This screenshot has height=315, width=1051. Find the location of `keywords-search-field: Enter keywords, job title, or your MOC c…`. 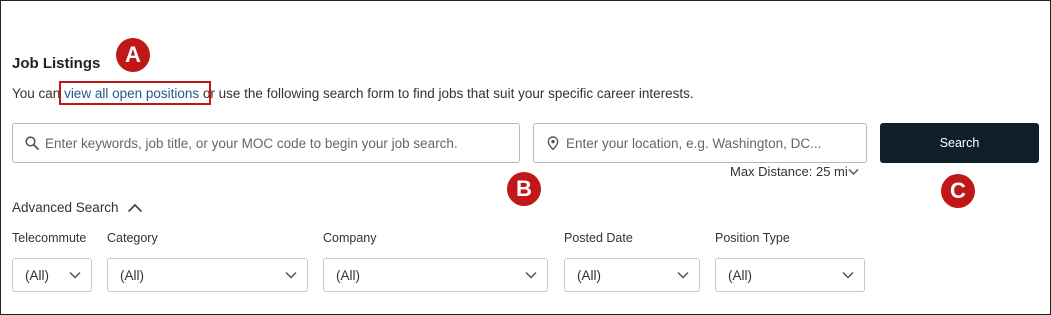

keywords-search-field: Enter keywords, job title, or your MOC c… is located at coordinates (266, 143).